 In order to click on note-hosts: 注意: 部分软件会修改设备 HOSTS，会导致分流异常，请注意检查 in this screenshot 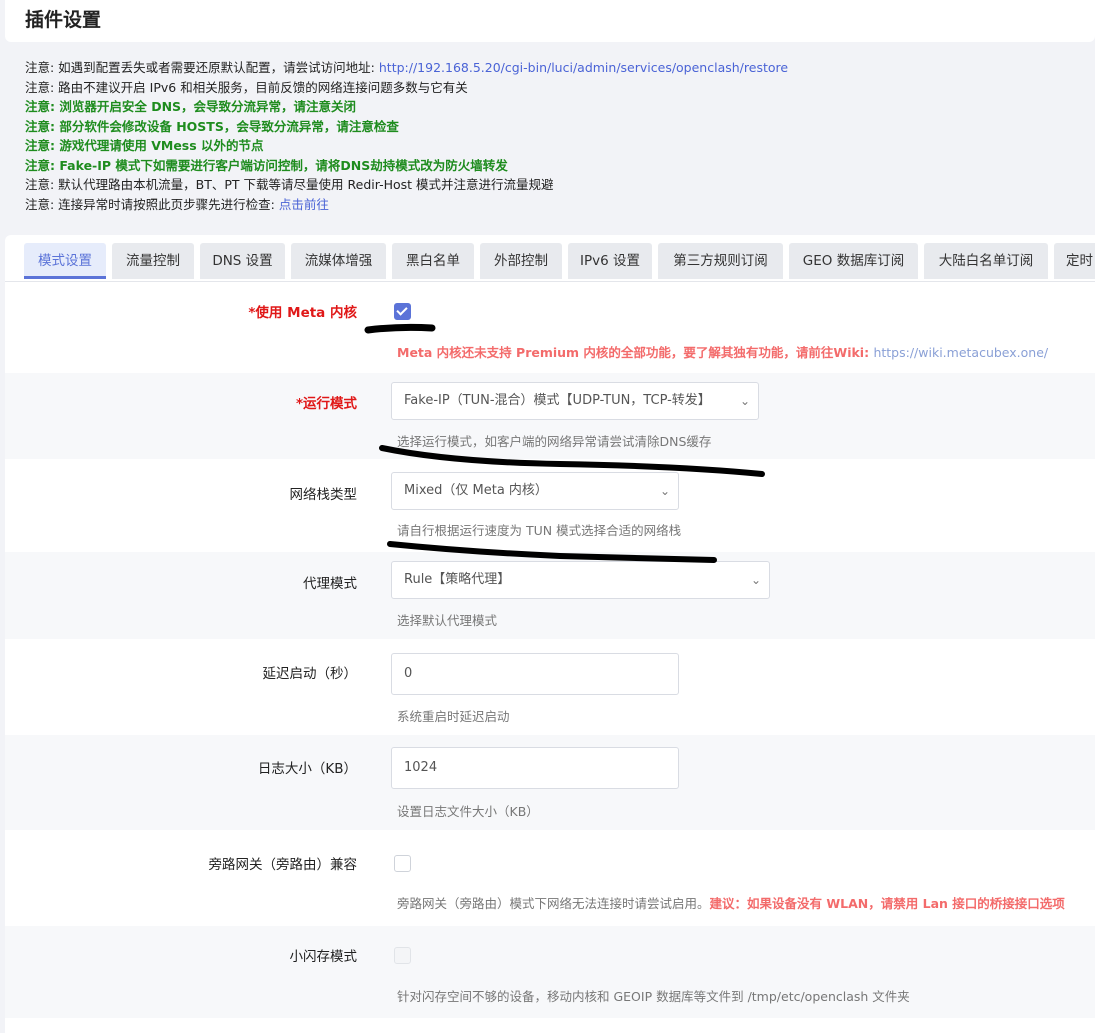, I will do `click(212, 126)`.